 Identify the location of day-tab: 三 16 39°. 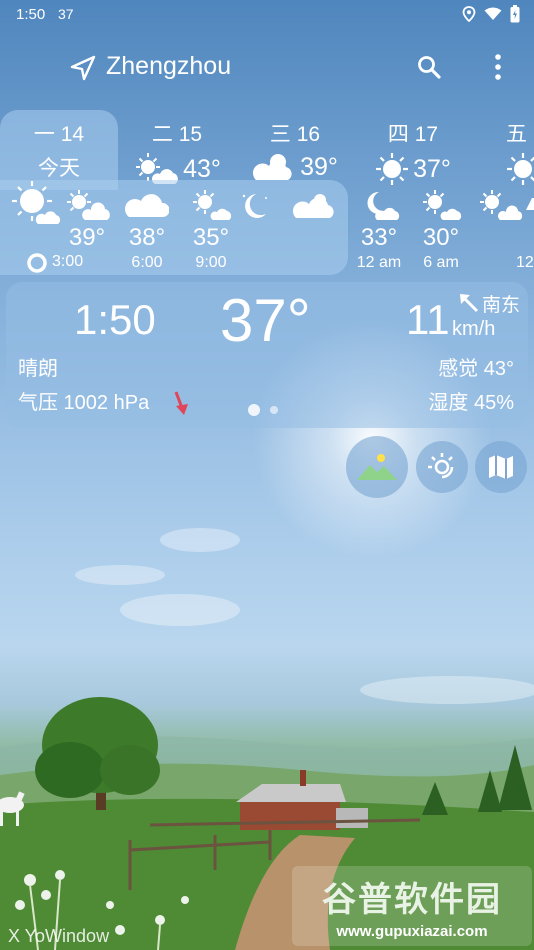
(295, 146).